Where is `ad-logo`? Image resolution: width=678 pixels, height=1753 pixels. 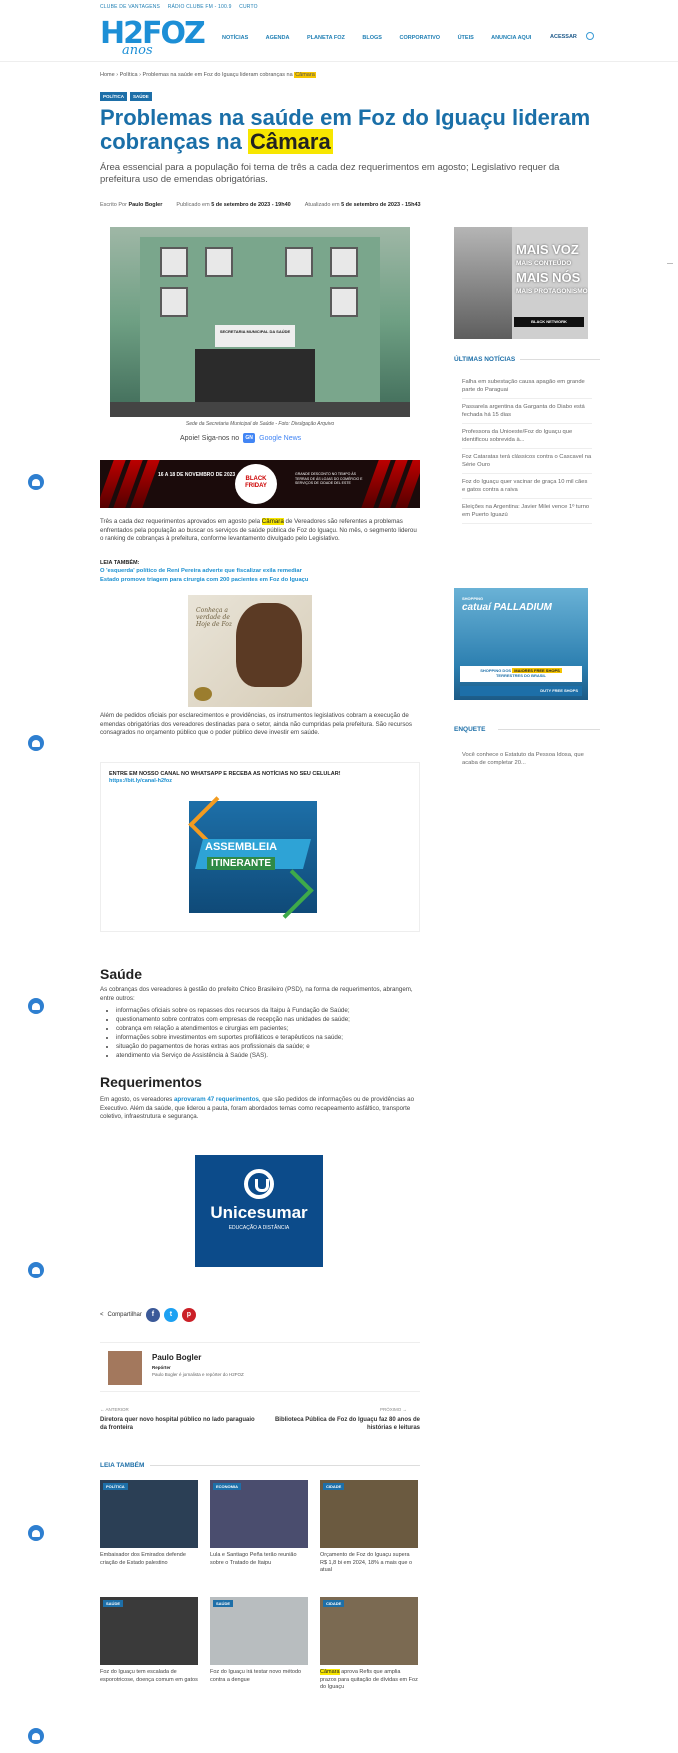
ad-logo is located at coordinates (203, 694).